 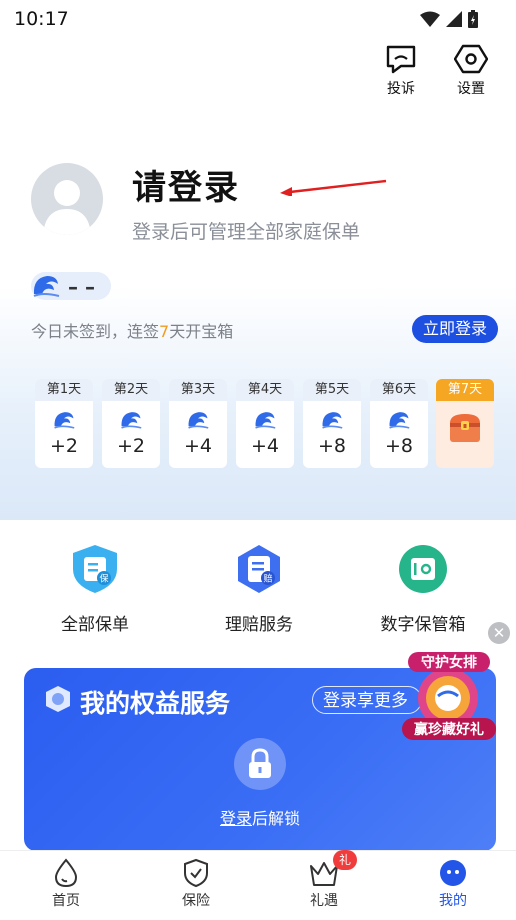 I want to click on sign-day-1: 第1天 +2, so click(x=64, y=423).